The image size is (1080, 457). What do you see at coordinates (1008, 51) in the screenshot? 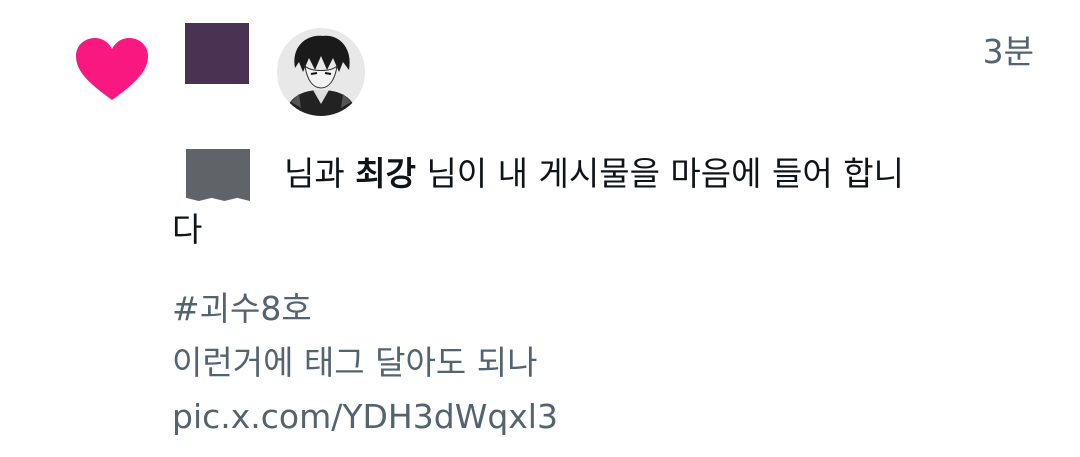
I see `notification-timestamp: 3분` at bounding box center [1008, 51].